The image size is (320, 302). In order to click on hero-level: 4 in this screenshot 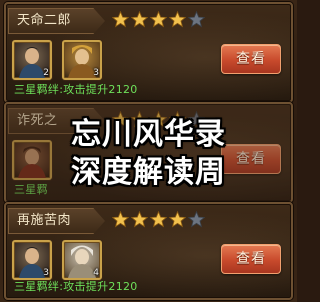, I will do `click(96, 273)`.